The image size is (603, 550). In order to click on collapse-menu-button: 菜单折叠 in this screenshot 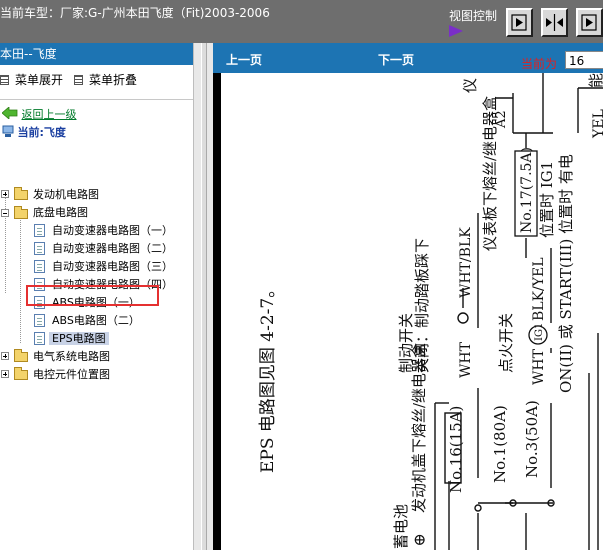, I will do `click(105, 79)`.